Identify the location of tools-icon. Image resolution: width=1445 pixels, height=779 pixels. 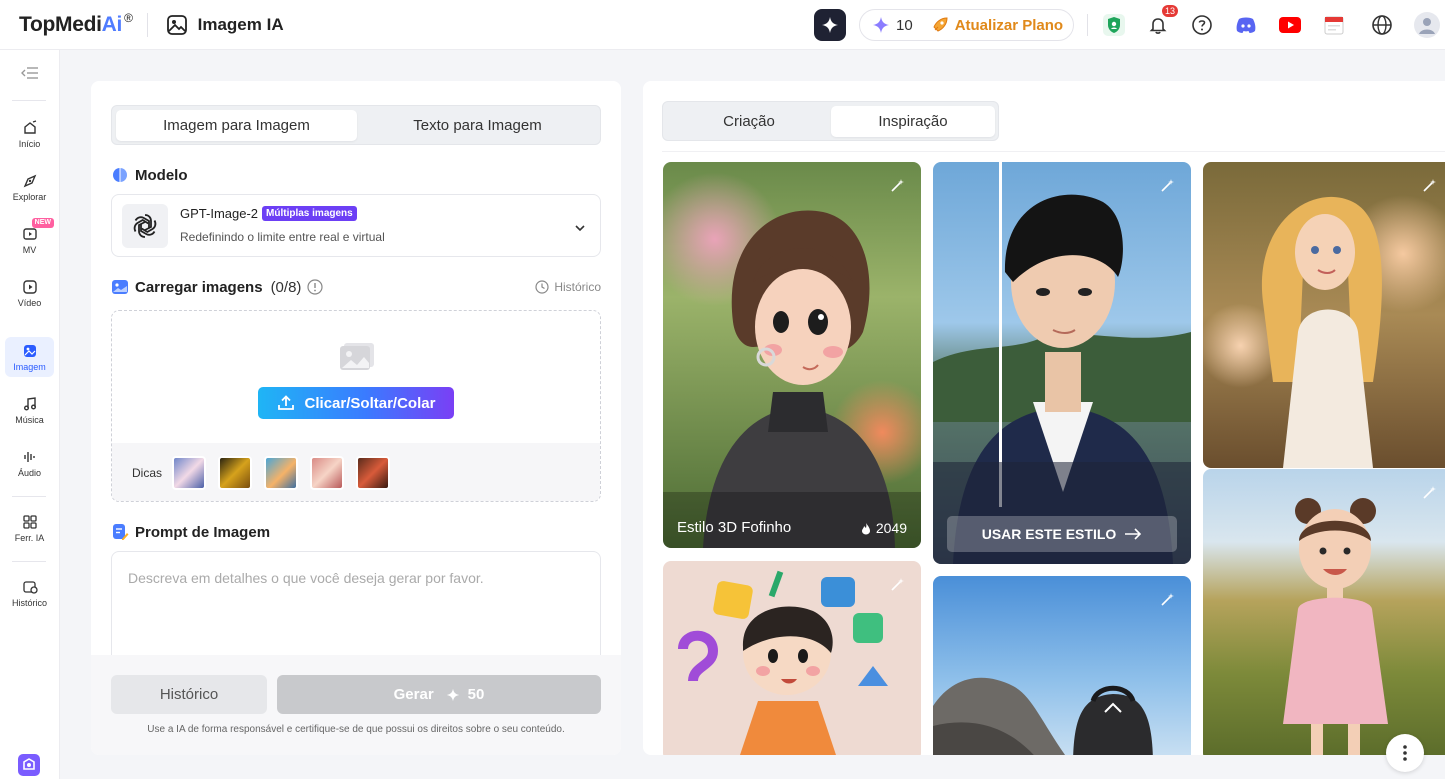
(29, 521).